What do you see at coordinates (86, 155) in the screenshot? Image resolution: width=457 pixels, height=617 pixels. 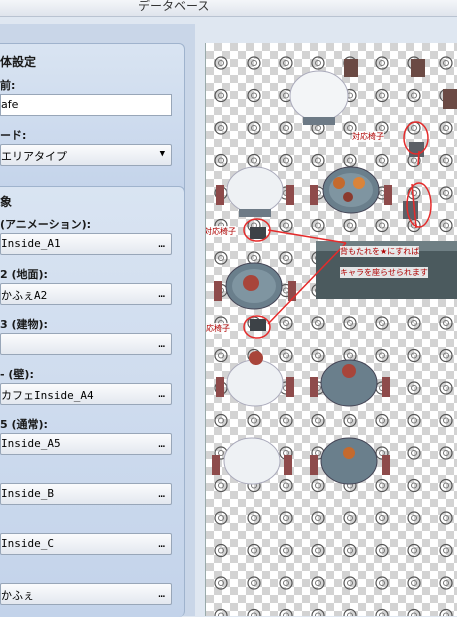 I see `mode-select: エリアタイプ ▼` at bounding box center [86, 155].